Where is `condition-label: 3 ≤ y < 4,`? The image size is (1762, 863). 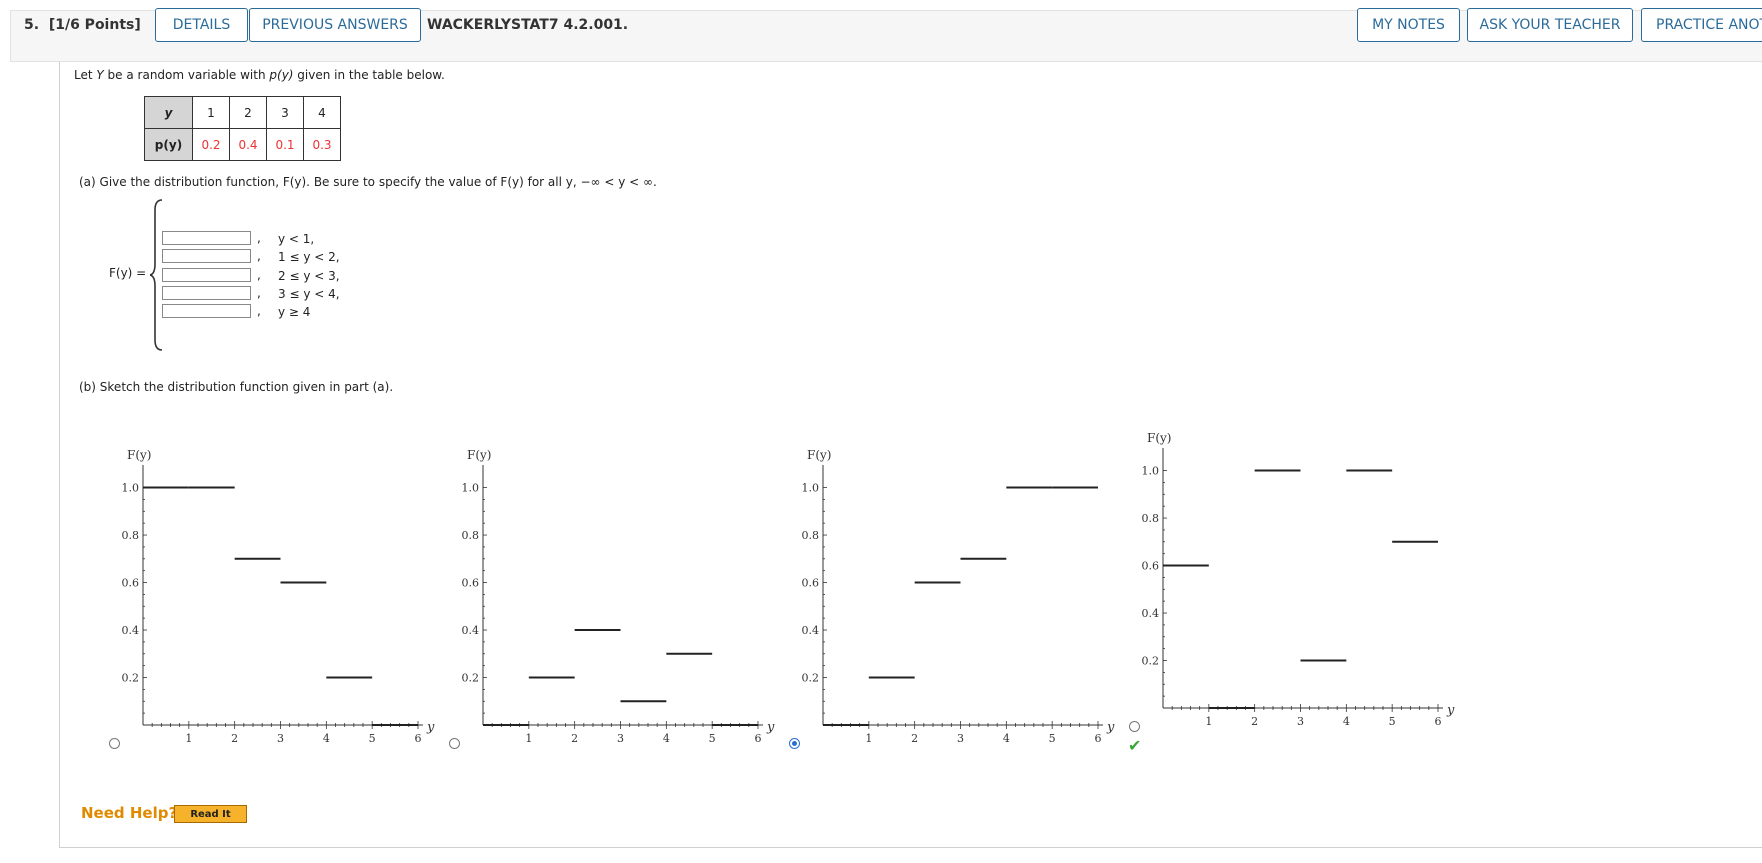 condition-label: 3 ≤ y < 4, is located at coordinates (309, 294).